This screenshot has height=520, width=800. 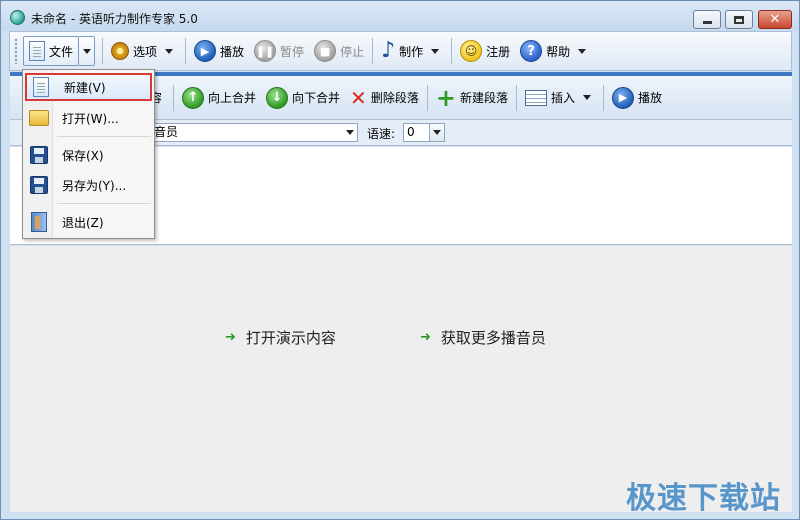 What do you see at coordinates (424, 132) in the screenshot?
I see `speed-select: 0` at bounding box center [424, 132].